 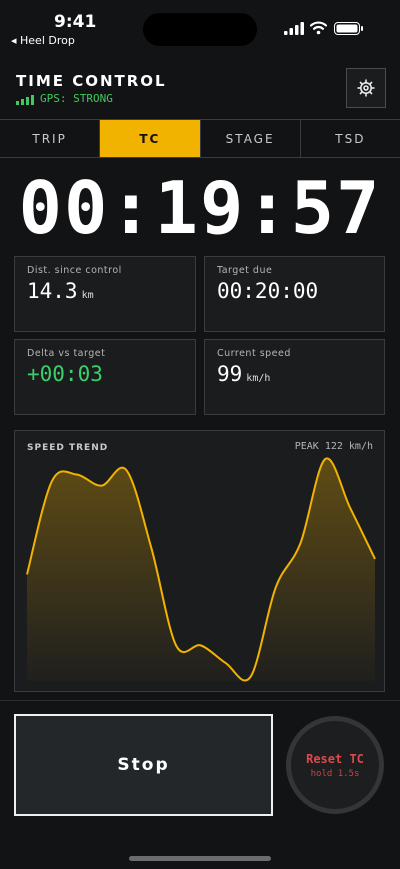 I want to click on distance-label: Dist. since control, so click(x=74, y=270).